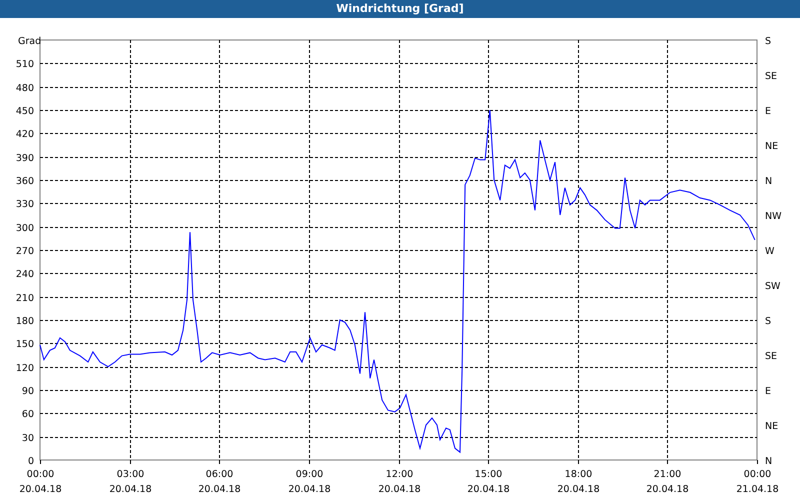 The image size is (800, 500). I want to click on tick-label: 120, so click(25, 368).